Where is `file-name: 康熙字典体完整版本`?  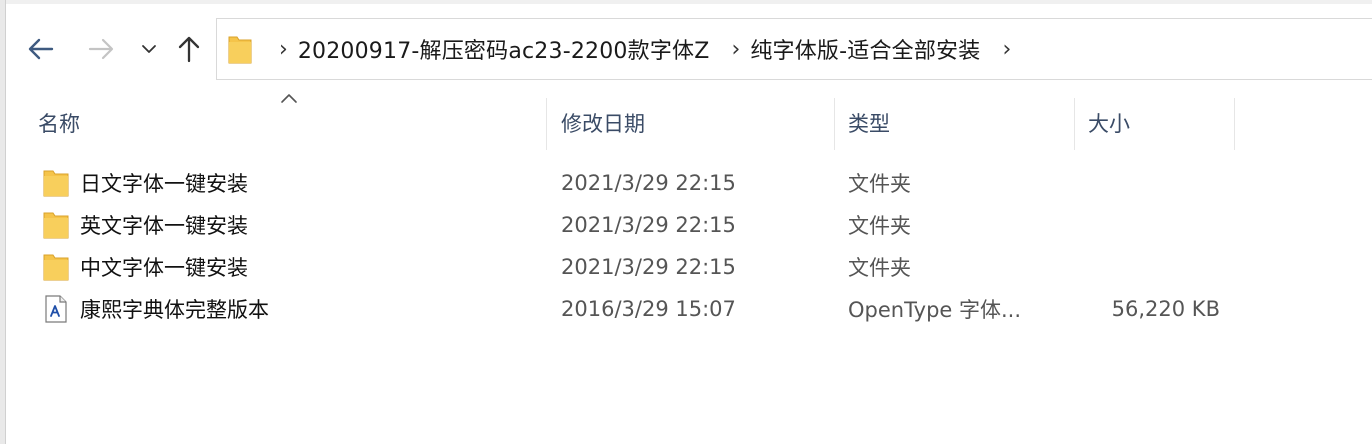 file-name: 康熙字典体完整版本 is located at coordinates (174, 310).